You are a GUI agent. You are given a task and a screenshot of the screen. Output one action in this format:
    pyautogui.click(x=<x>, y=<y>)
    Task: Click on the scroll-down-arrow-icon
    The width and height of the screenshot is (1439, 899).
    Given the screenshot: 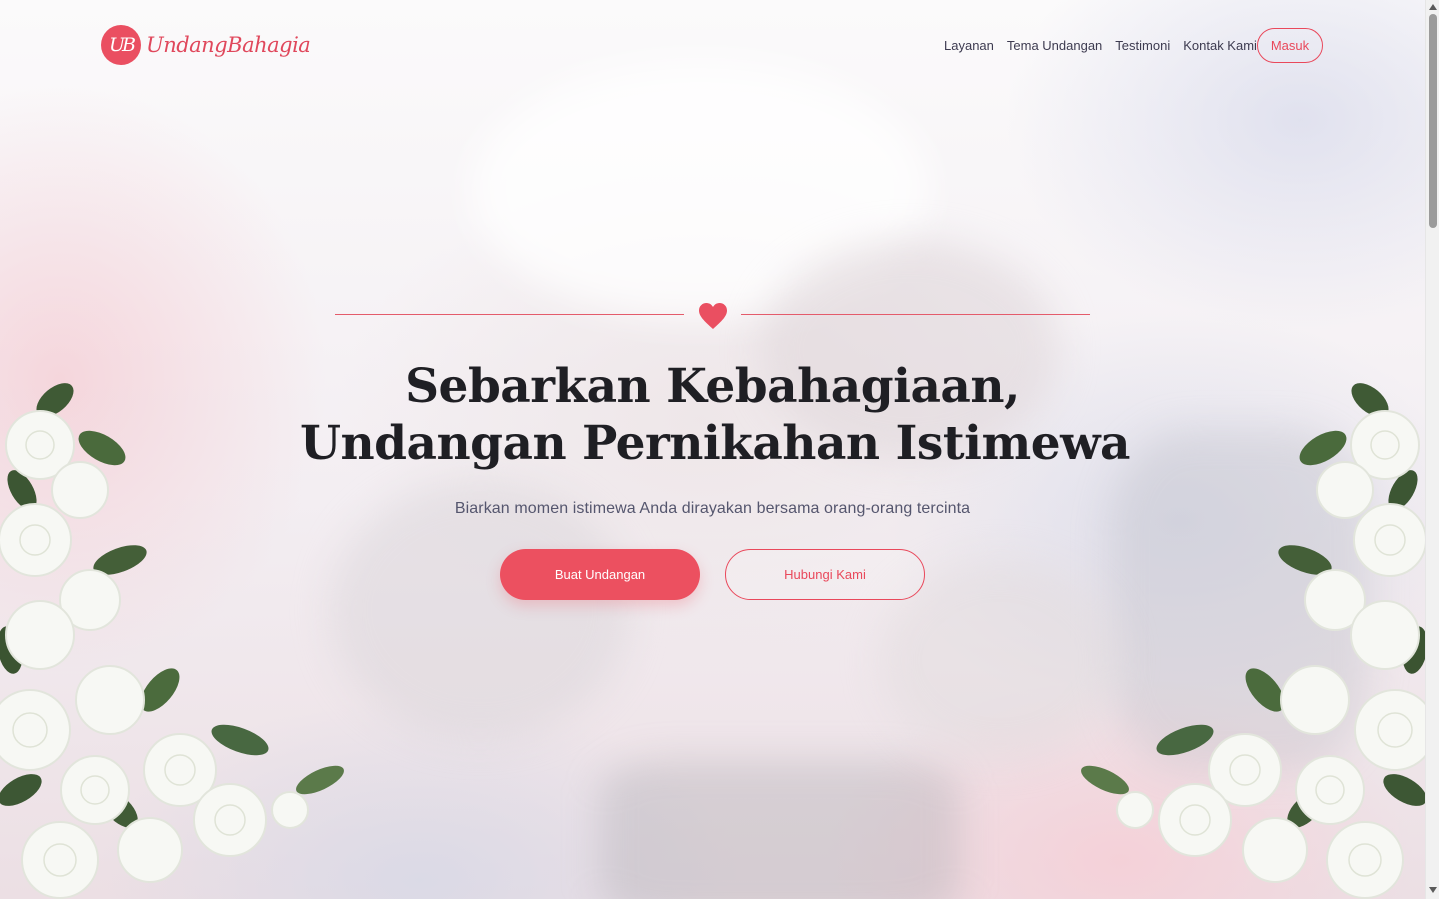 What is the action you would take?
    pyautogui.click(x=1433, y=890)
    